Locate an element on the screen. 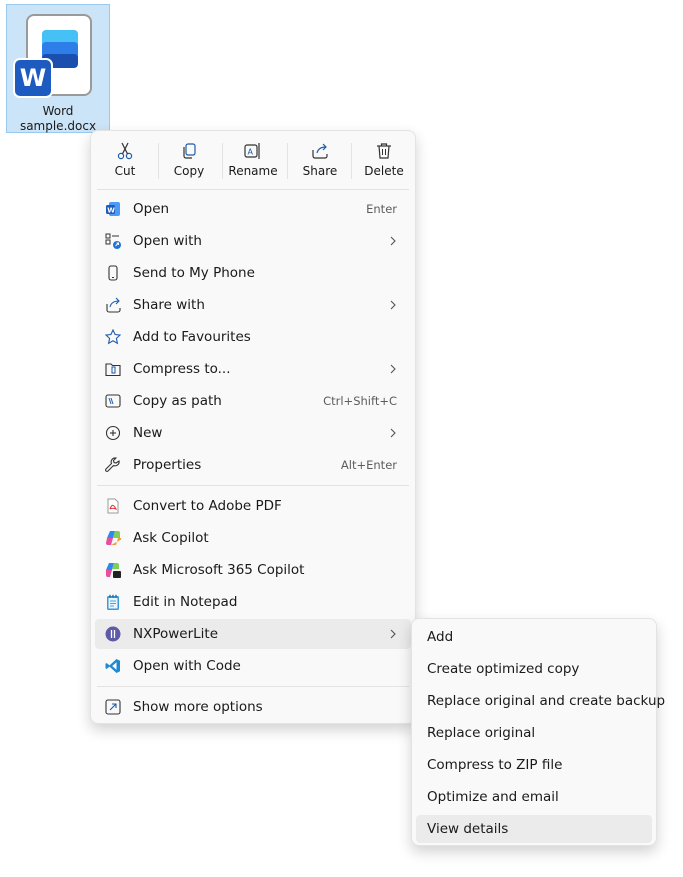  word-badge-icon: W is located at coordinates (33, 78).